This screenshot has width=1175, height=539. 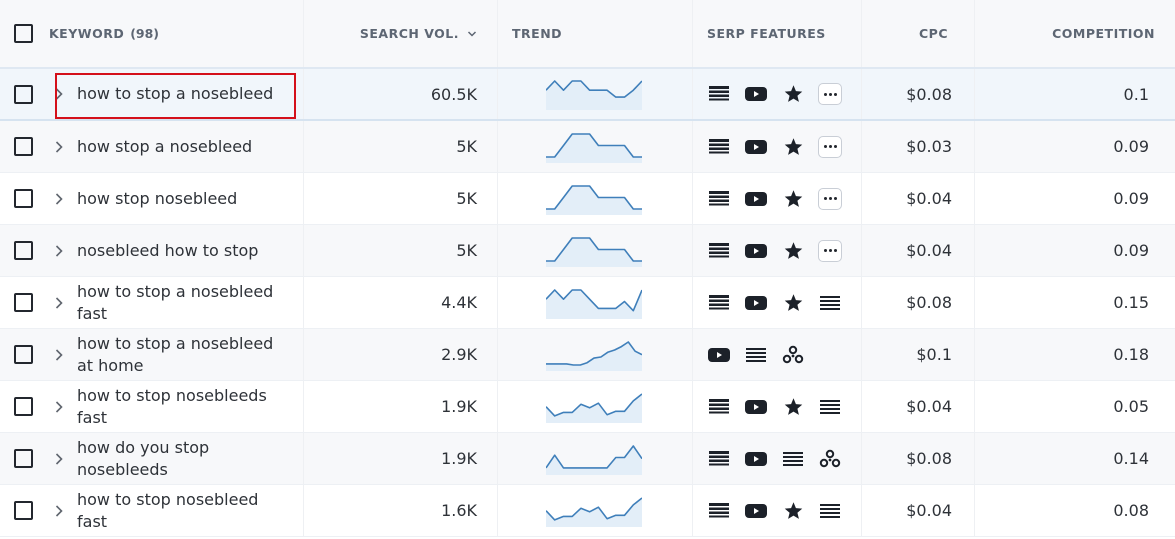 What do you see at coordinates (1131, 302) in the screenshot?
I see `competition-value: 0.15` at bounding box center [1131, 302].